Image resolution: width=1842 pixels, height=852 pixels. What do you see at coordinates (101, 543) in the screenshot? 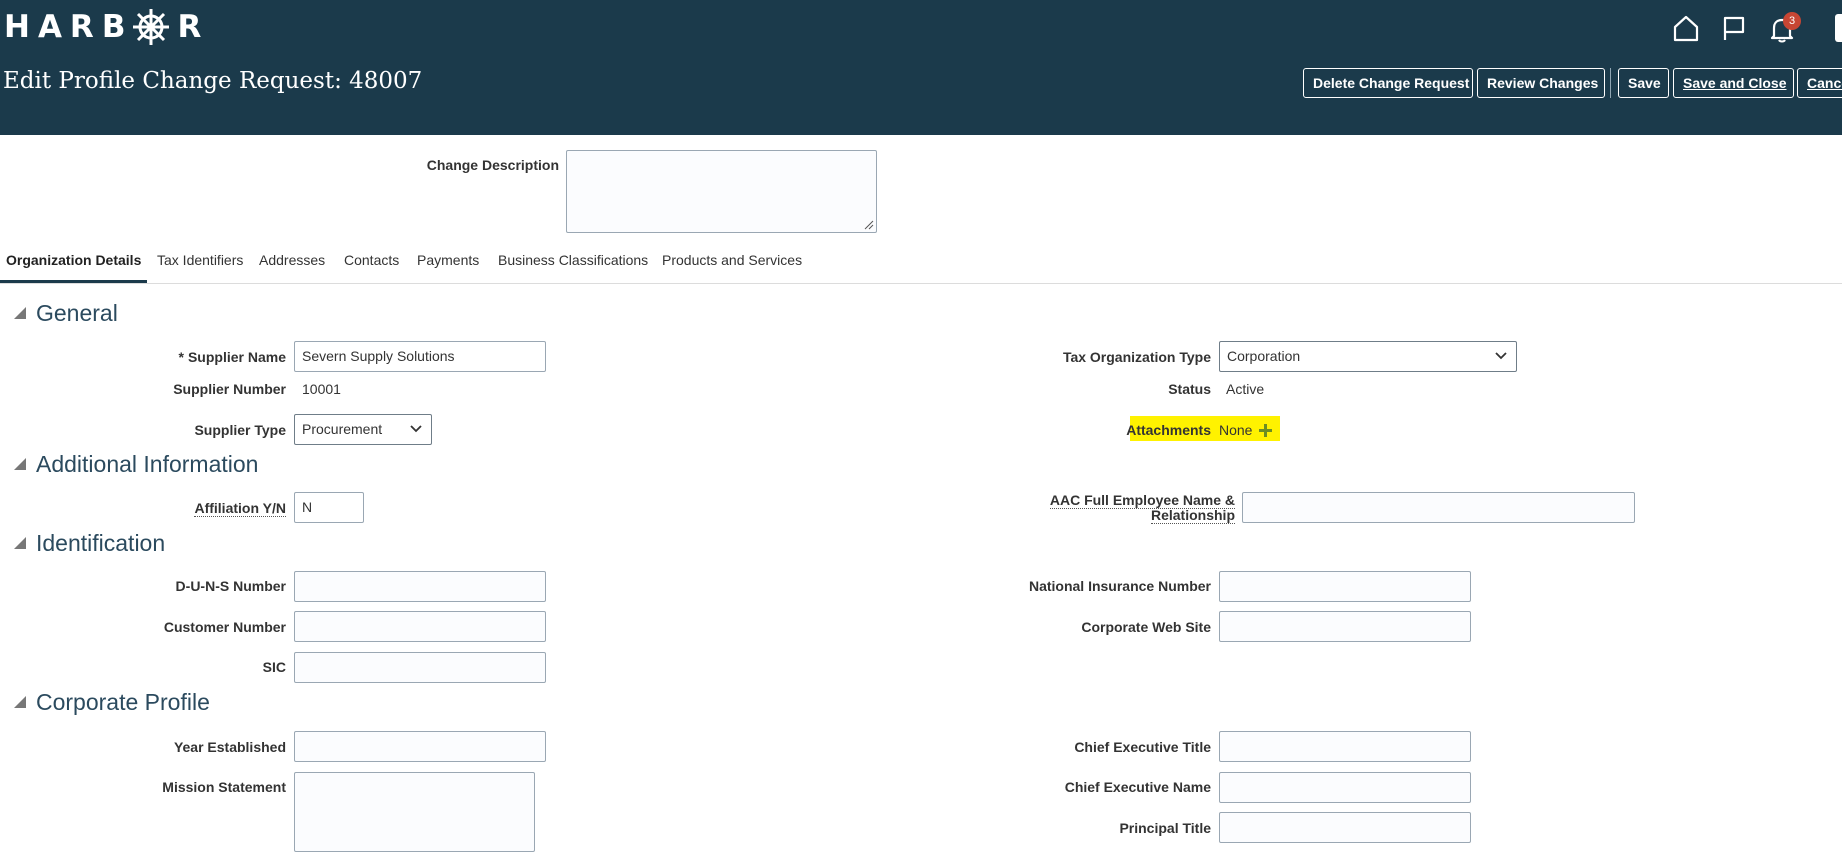
I see `section-identification-title: Identification` at bounding box center [101, 543].